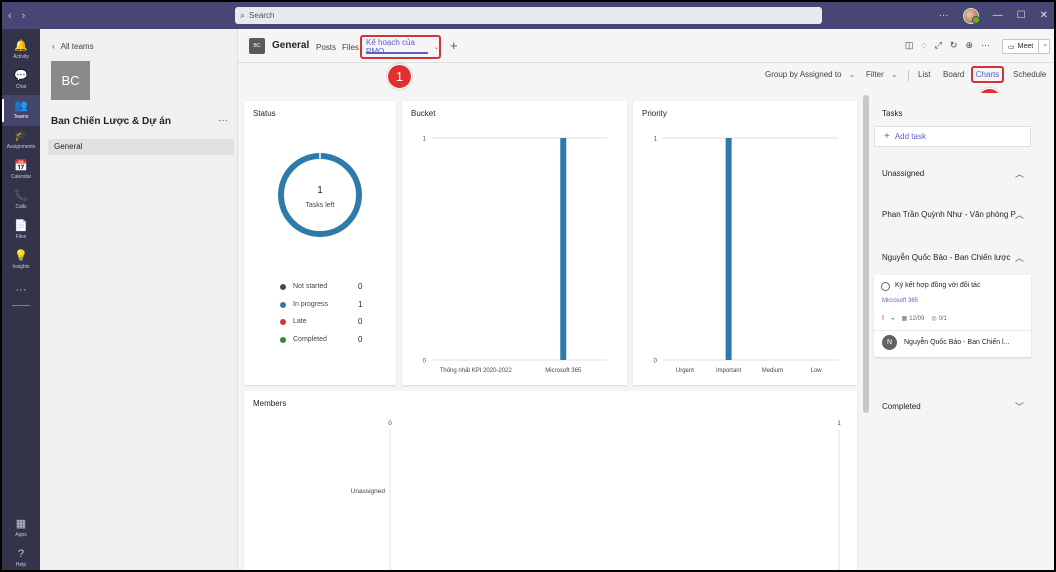 The width and height of the screenshot is (1056, 572). Describe the element at coordinates (257, 46) in the screenshot. I see `channel-badge: BC` at that location.